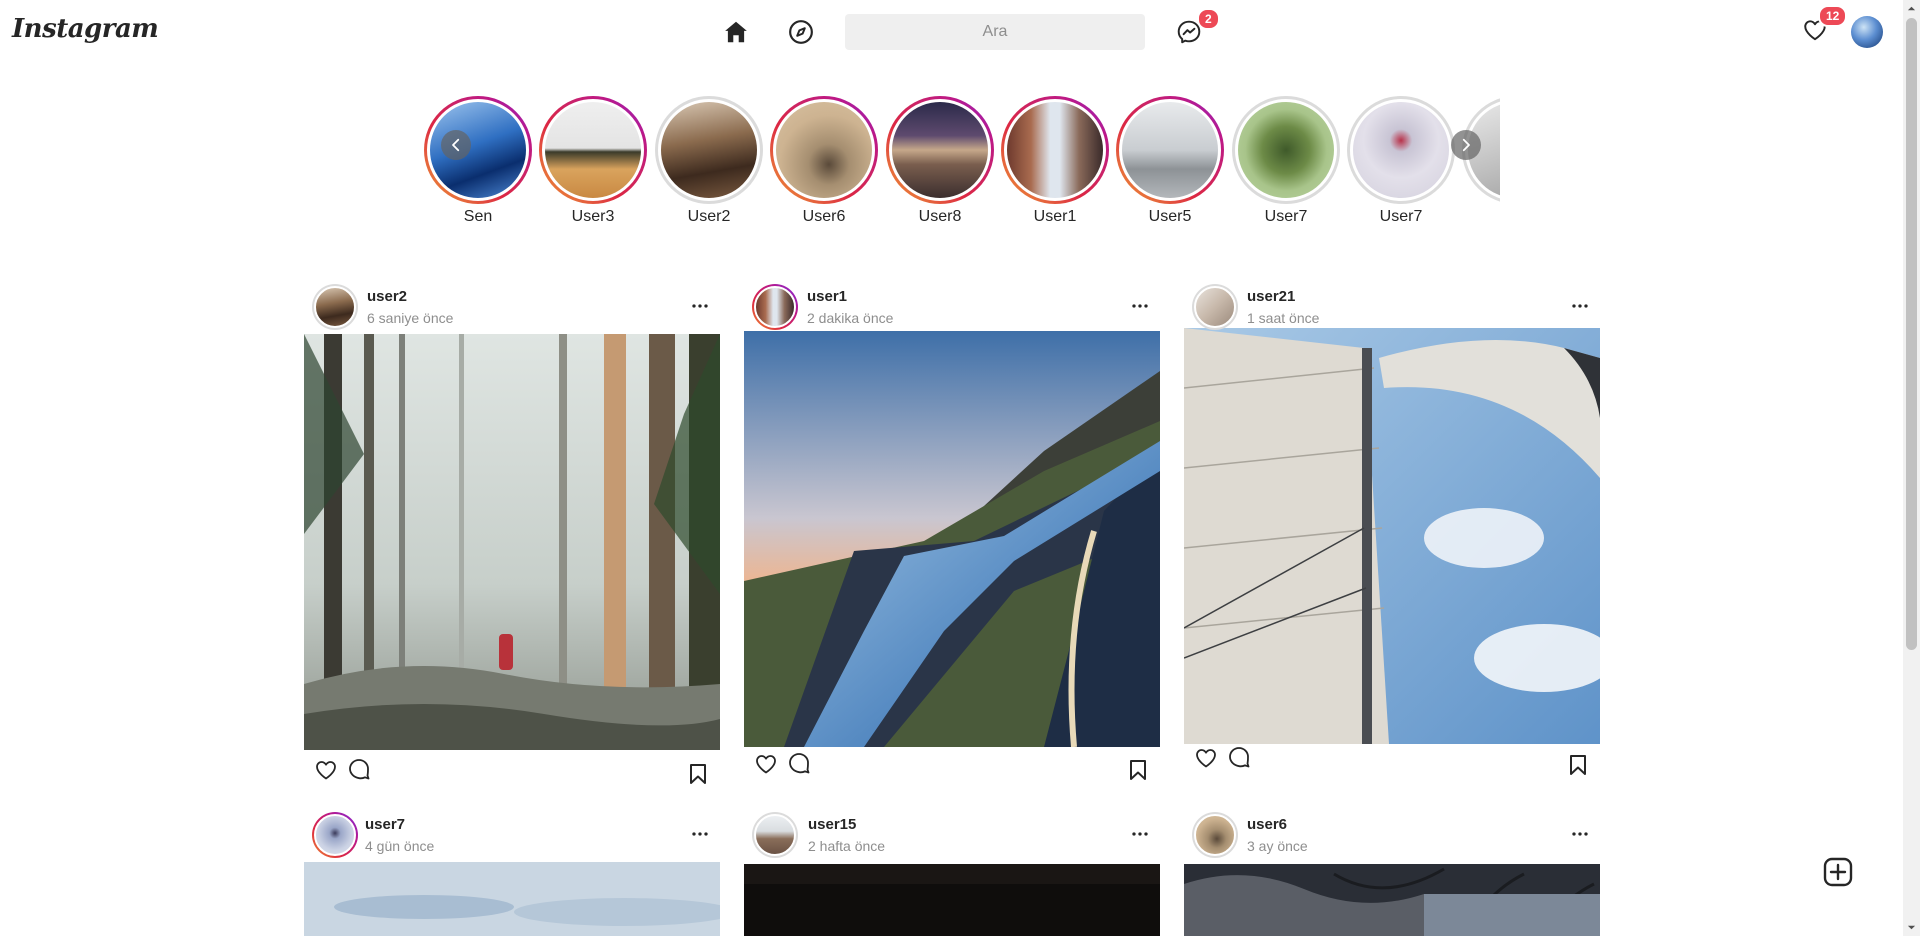  I want to click on post-card: user7 4 gün önce, so click(512, 873).